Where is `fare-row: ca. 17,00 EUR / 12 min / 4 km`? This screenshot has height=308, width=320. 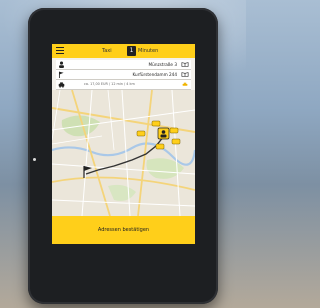
fare-row: ca. 17,00 EUR / 12 min / 4 km is located at coordinates (123, 85).